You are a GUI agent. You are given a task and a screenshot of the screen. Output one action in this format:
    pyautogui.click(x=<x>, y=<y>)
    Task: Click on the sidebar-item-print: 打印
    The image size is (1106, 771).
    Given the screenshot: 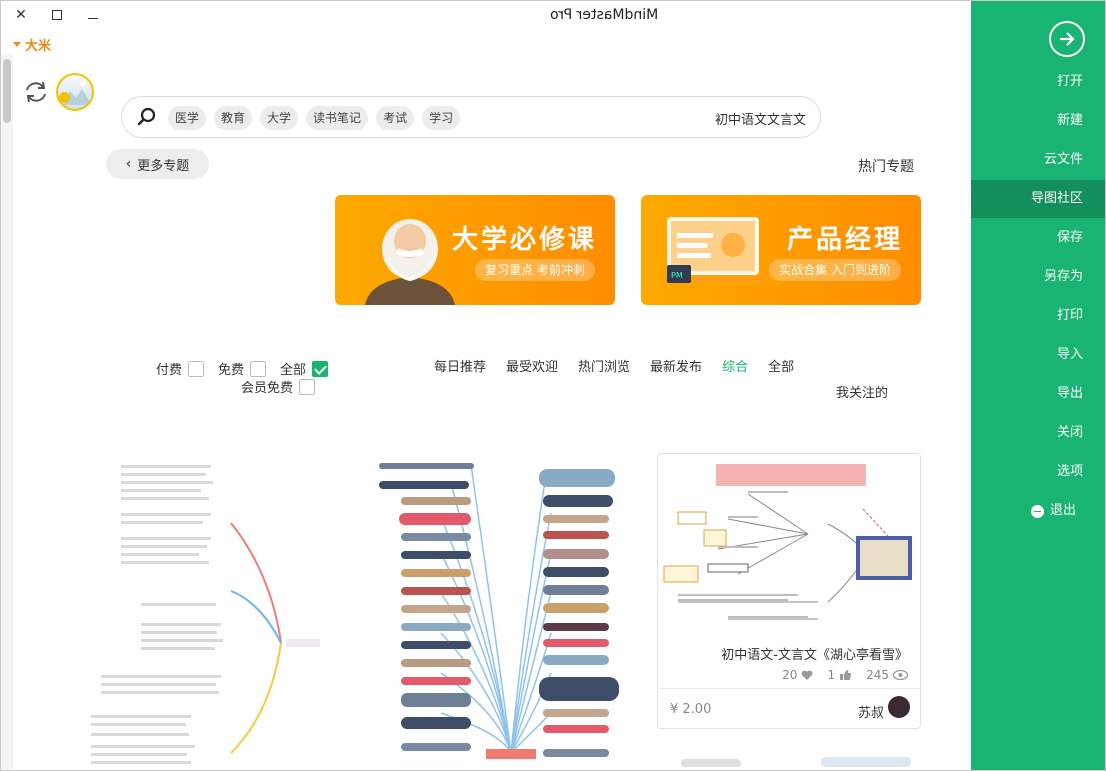 What is the action you would take?
    pyautogui.click(x=1070, y=316)
    